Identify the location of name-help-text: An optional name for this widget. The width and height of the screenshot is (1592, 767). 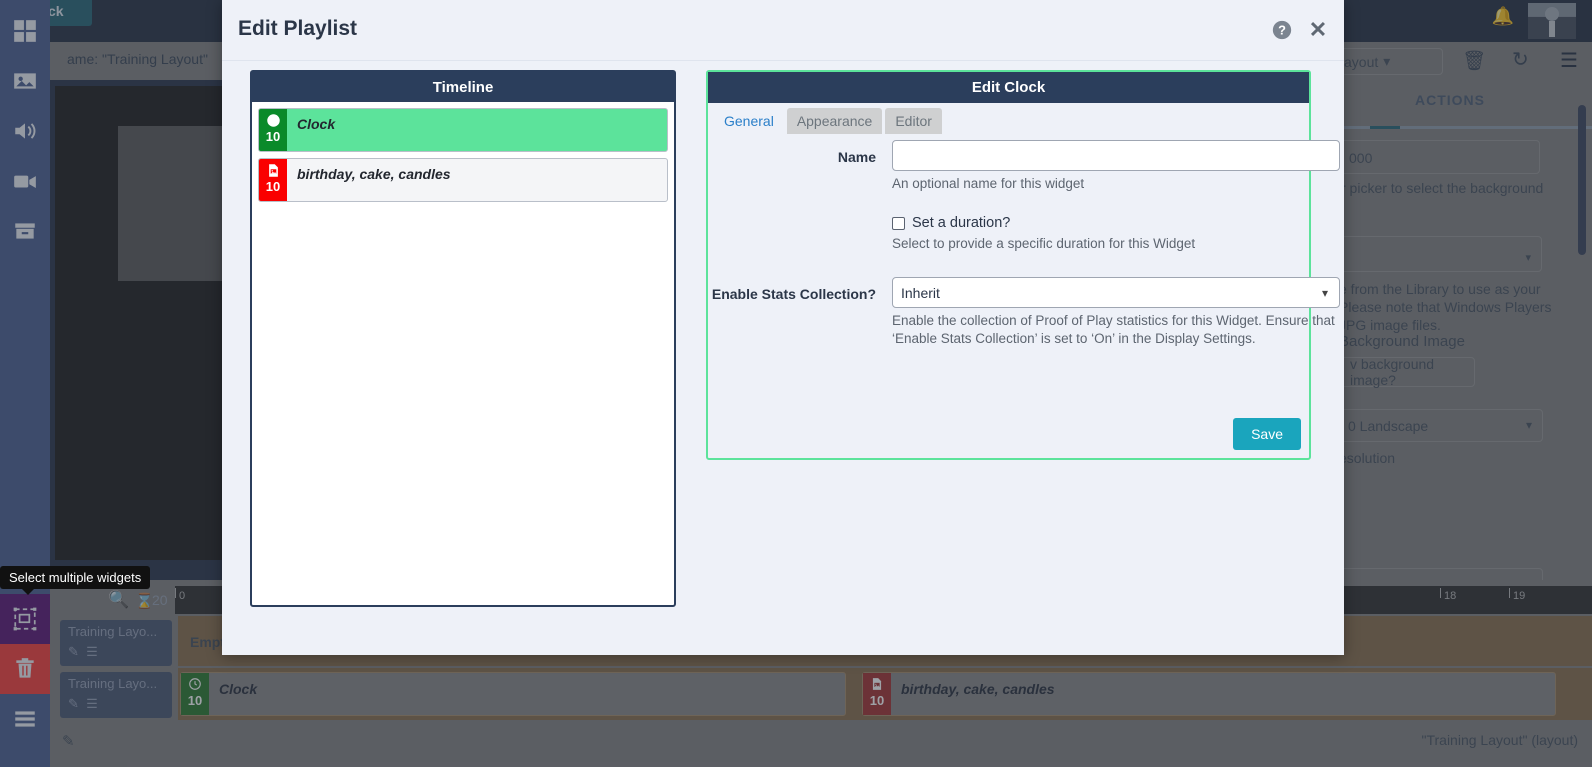
(988, 183).